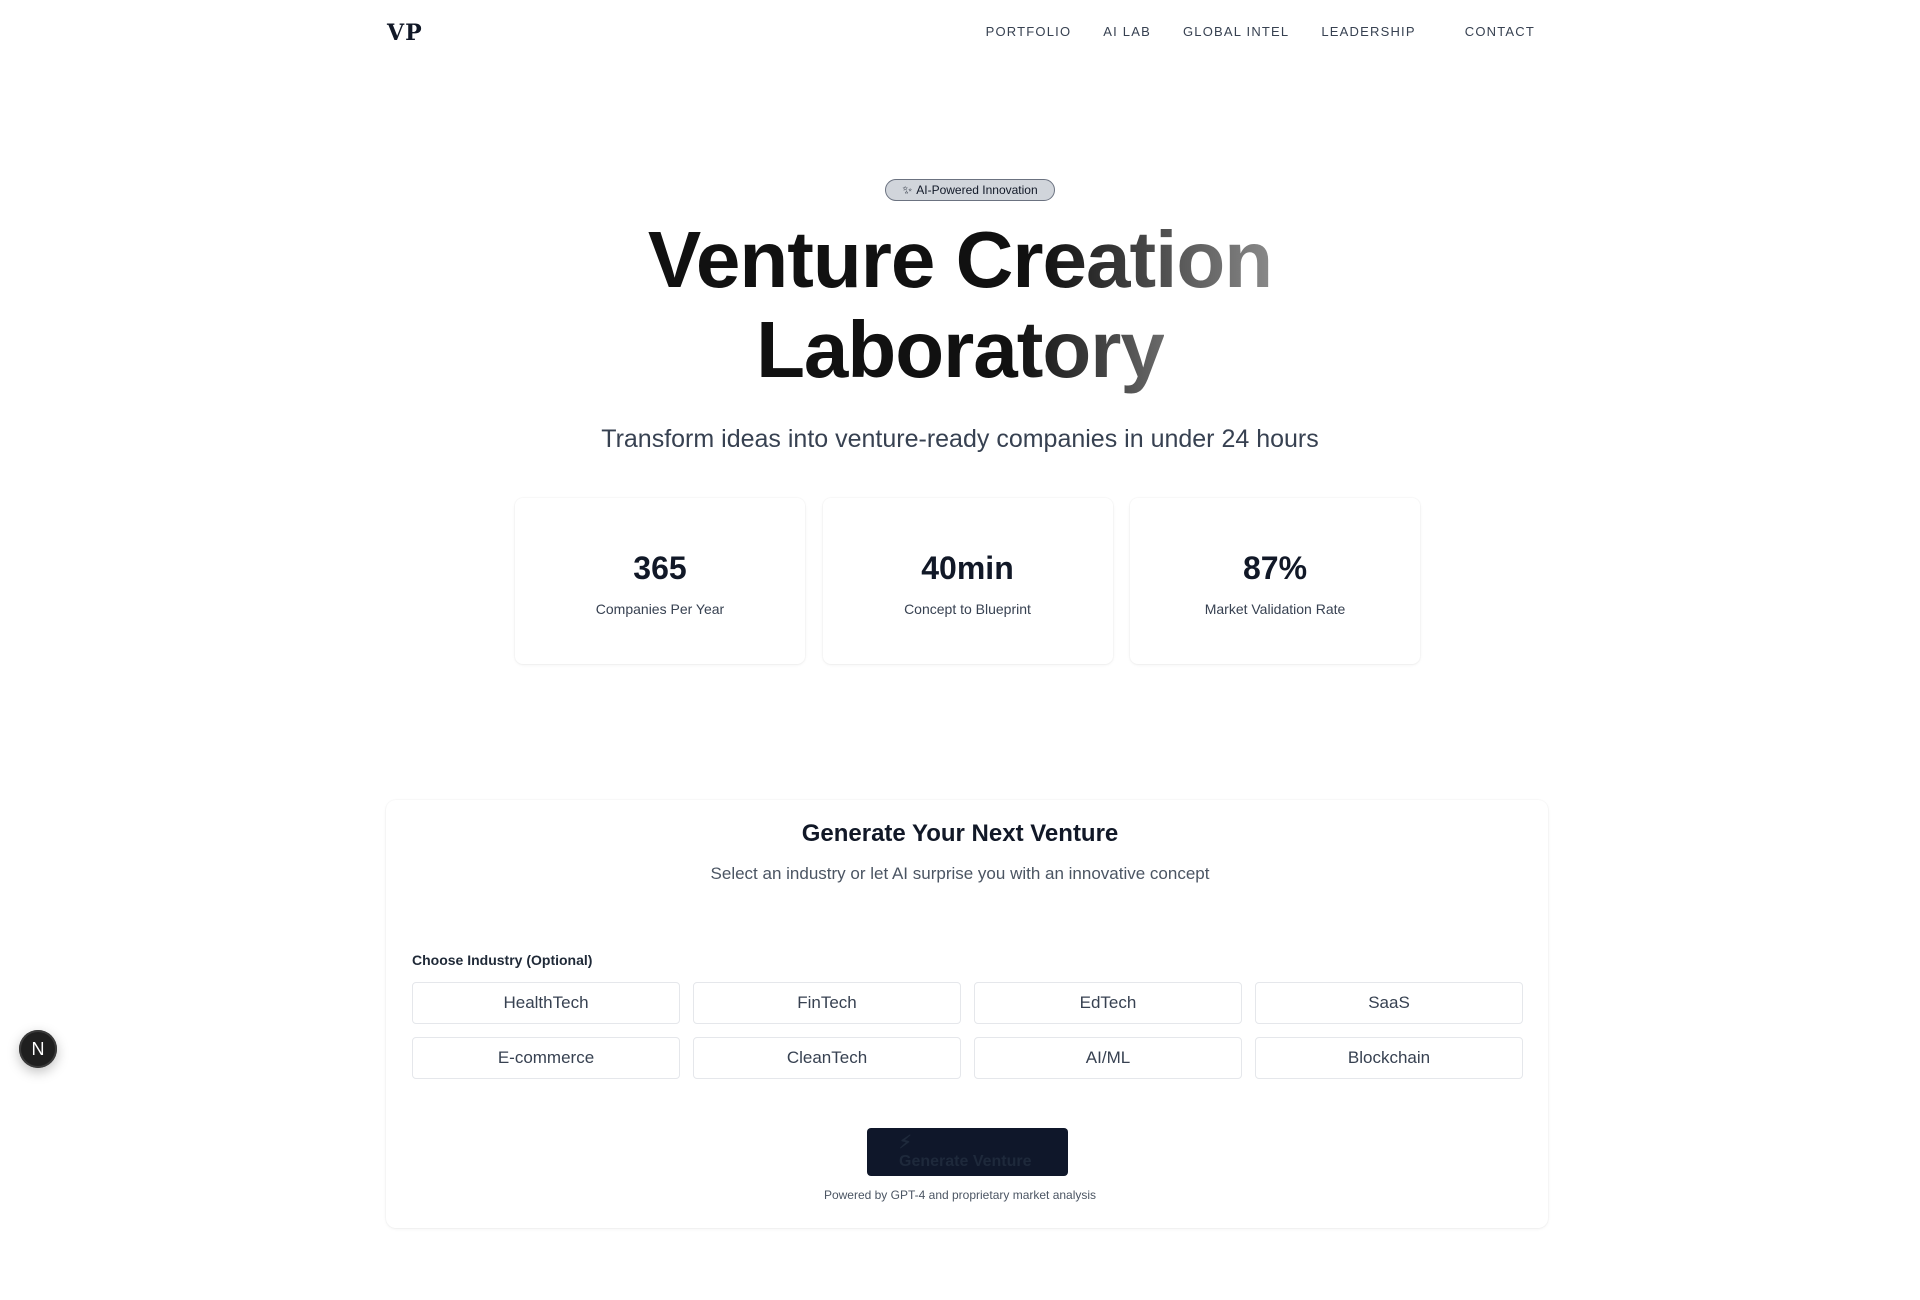 The image size is (1920, 1300). What do you see at coordinates (1275, 568) in the screenshot?
I see `stat-value: 87%` at bounding box center [1275, 568].